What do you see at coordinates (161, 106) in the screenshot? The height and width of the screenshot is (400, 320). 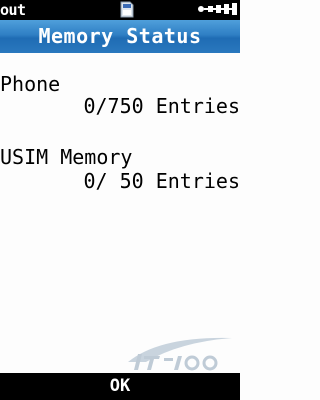 I see `phone-entries-value: 0/750 Entries` at bounding box center [161, 106].